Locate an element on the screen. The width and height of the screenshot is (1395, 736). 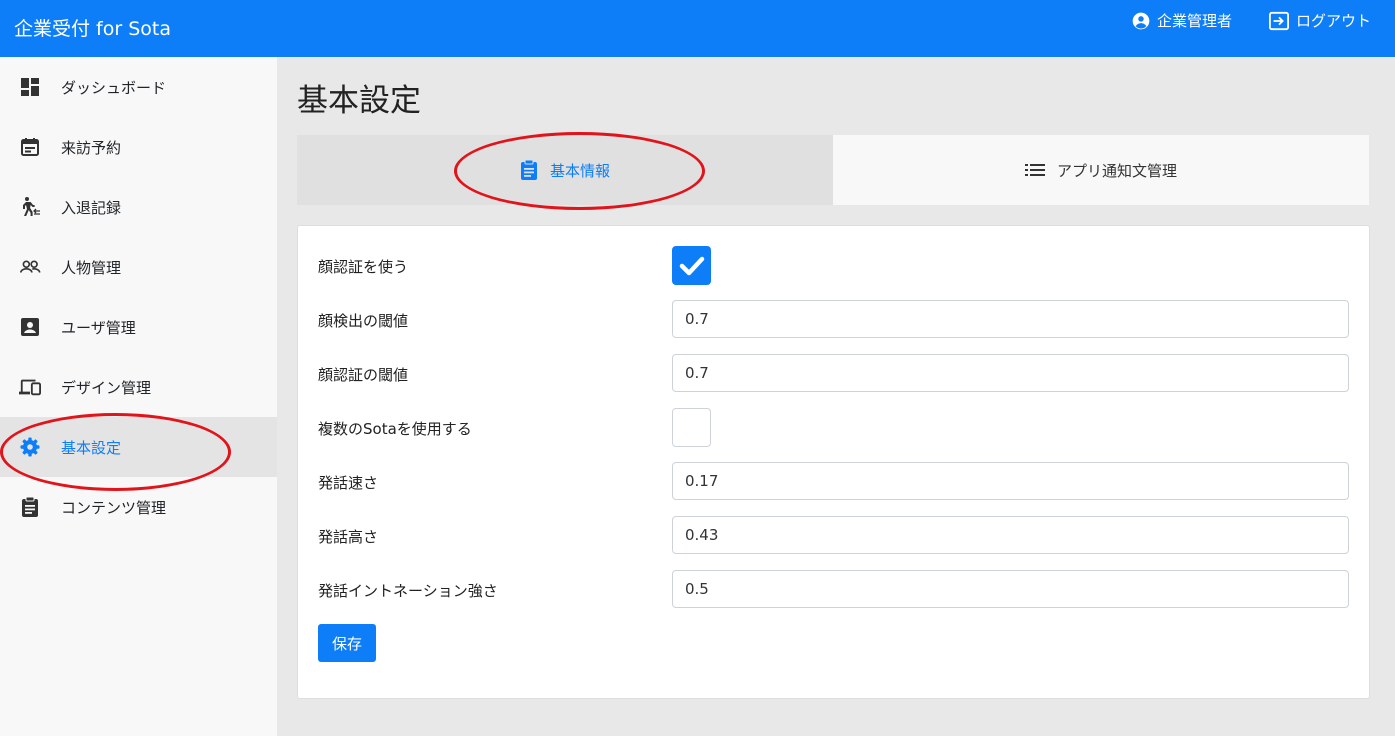
contact-card-icon is located at coordinates (30, 327).